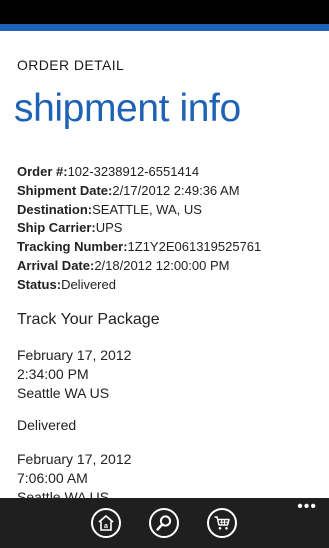  What do you see at coordinates (52, 478) in the screenshot?
I see `event-time: 7:06:00 AM` at bounding box center [52, 478].